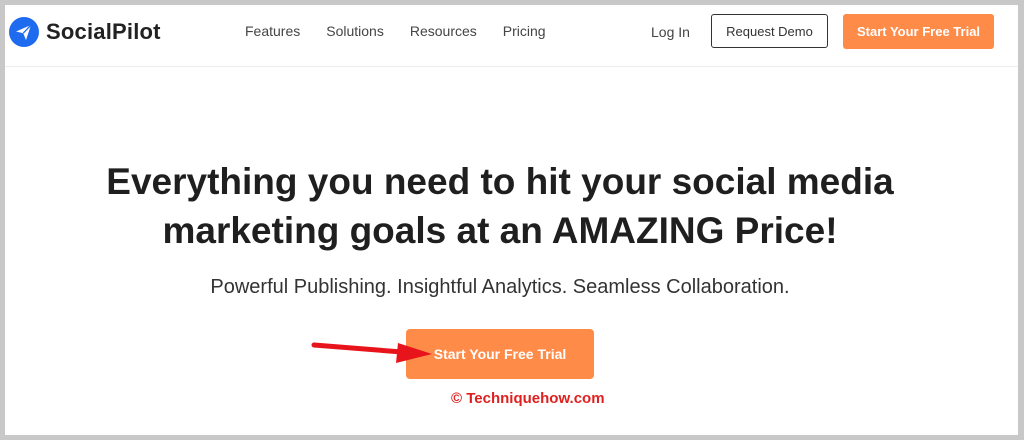 The width and height of the screenshot is (1024, 440). Describe the element at coordinates (272, 31) in the screenshot. I see `nav-item-features: Features` at that location.